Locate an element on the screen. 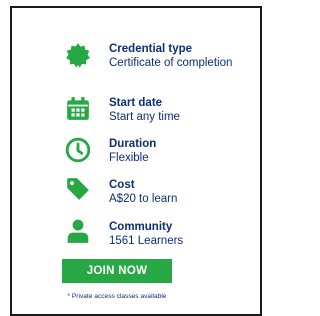  calendar-icon is located at coordinates (78, 109).